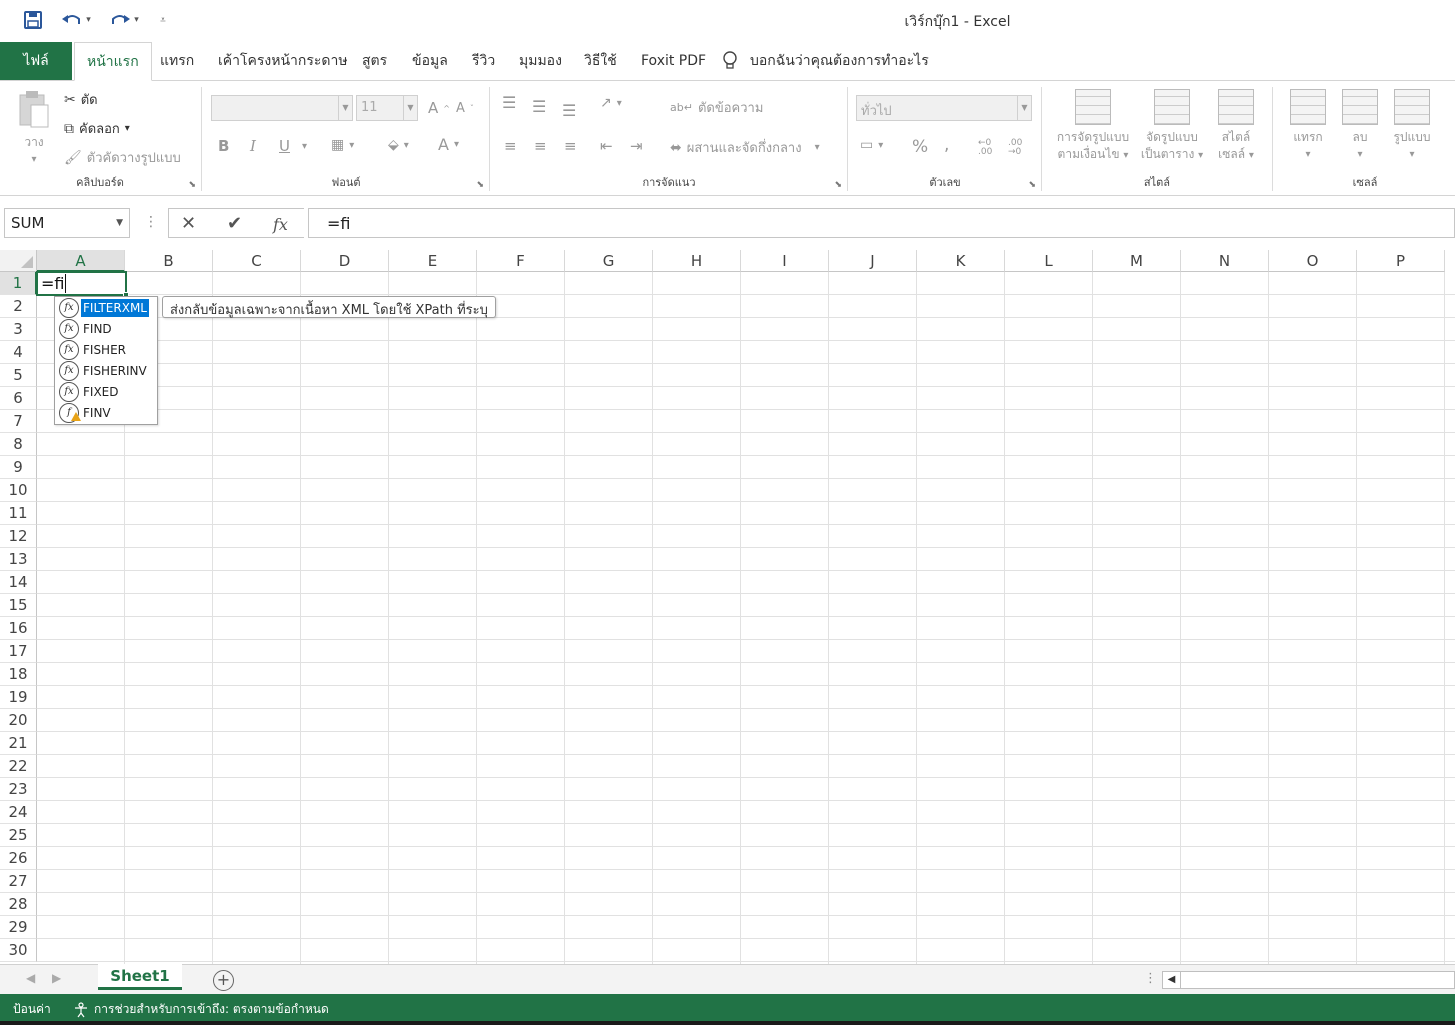 The width and height of the screenshot is (1455, 1025). Describe the element at coordinates (611, 103) in the screenshot. I see `orientation-button: ↗ ▾` at that location.